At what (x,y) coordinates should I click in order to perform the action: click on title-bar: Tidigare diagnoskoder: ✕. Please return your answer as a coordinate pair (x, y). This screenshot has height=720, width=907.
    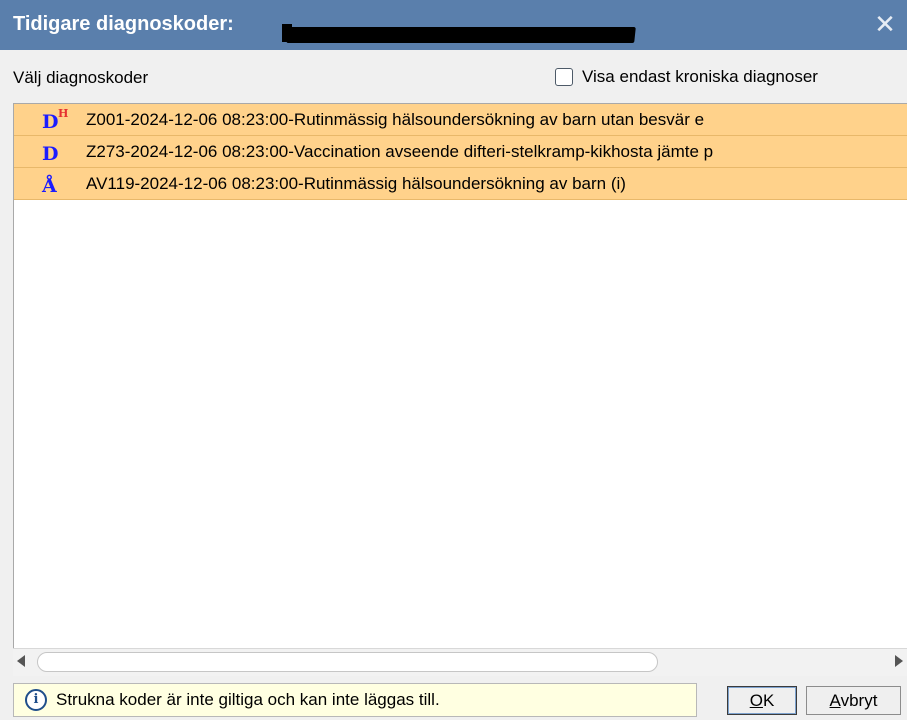
    Looking at the image, I should click on (453, 25).